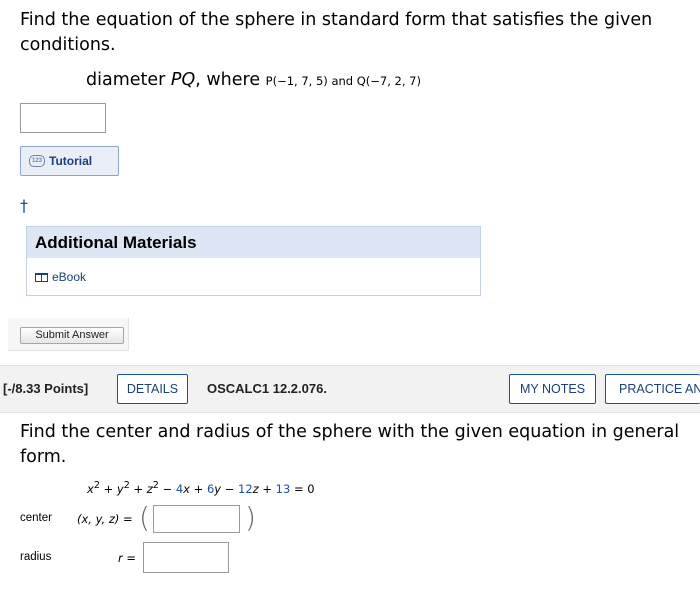  I want to click on radius-label: radius, so click(36, 557).